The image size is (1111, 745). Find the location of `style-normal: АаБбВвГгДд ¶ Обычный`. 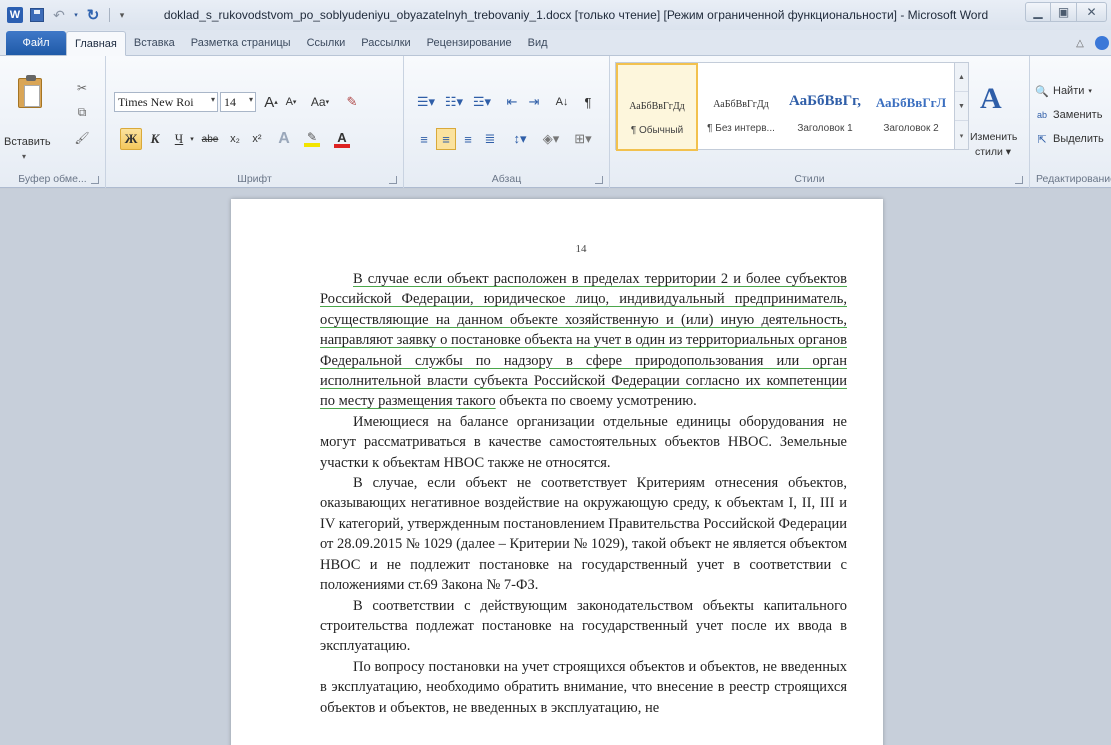

style-normal: АаБбВвГгДд ¶ Обычный is located at coordinates (657, 107).